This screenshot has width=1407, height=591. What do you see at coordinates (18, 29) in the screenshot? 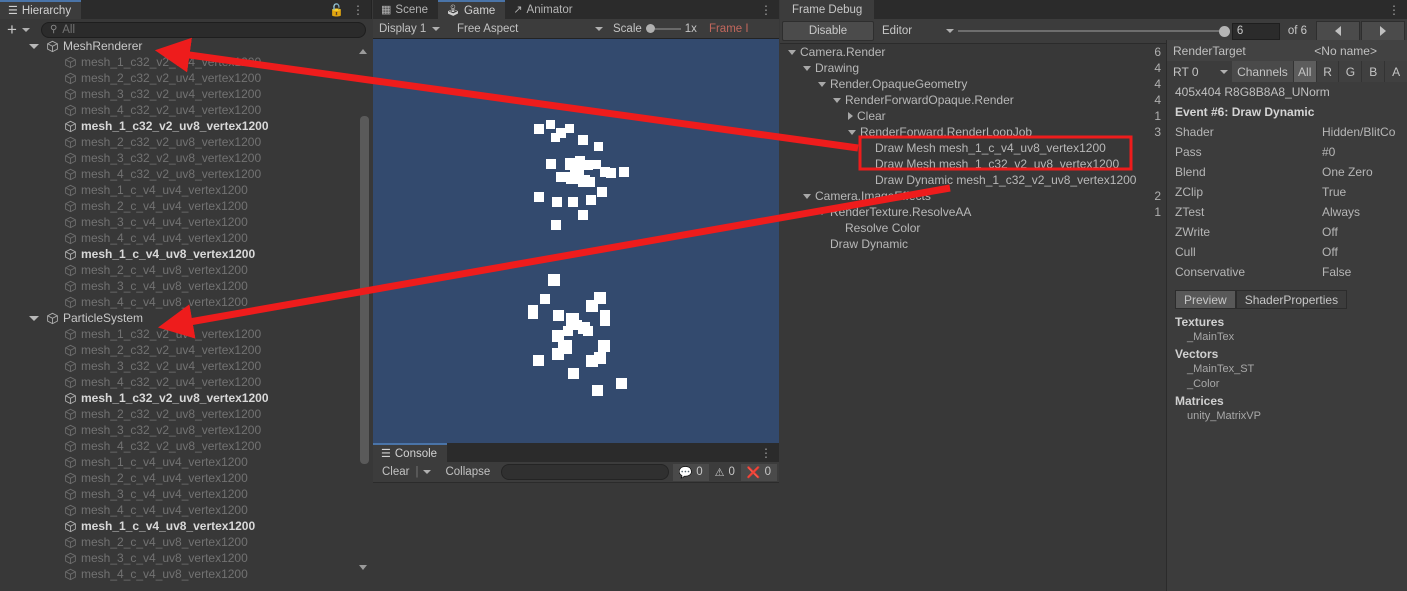
I see `create-object-button: +` at bounding box center [18, 29].